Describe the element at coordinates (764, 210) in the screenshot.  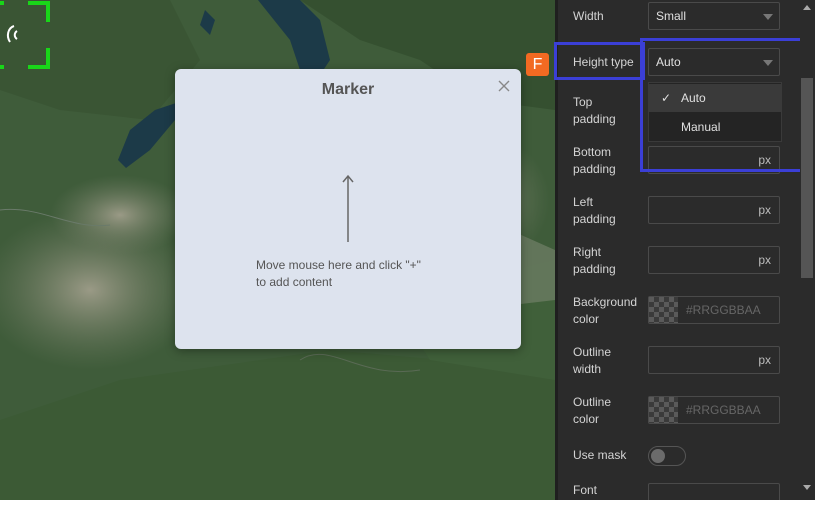
I see `left-padding-unit: px` at that location.